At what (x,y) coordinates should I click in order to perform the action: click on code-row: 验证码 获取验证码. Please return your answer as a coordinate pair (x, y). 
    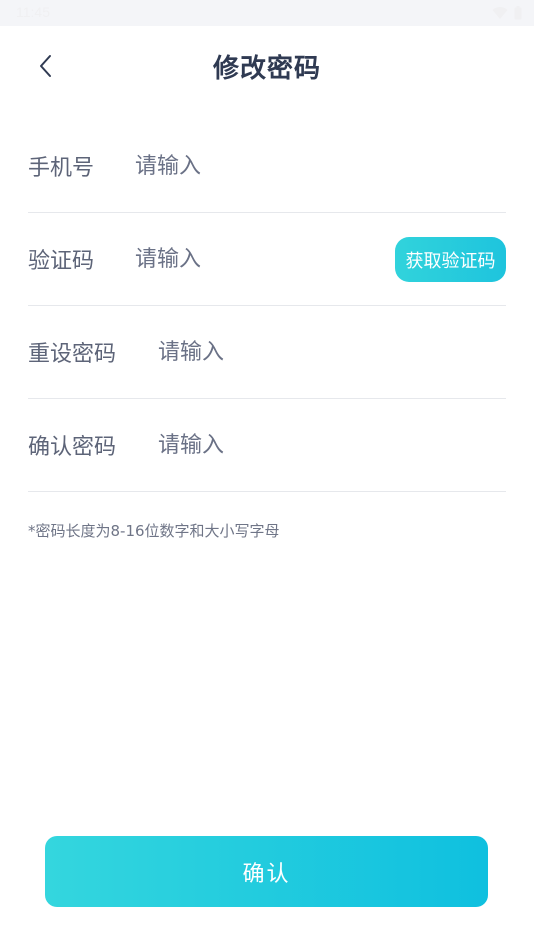
    Looking at the image, I should click on (267, 259).